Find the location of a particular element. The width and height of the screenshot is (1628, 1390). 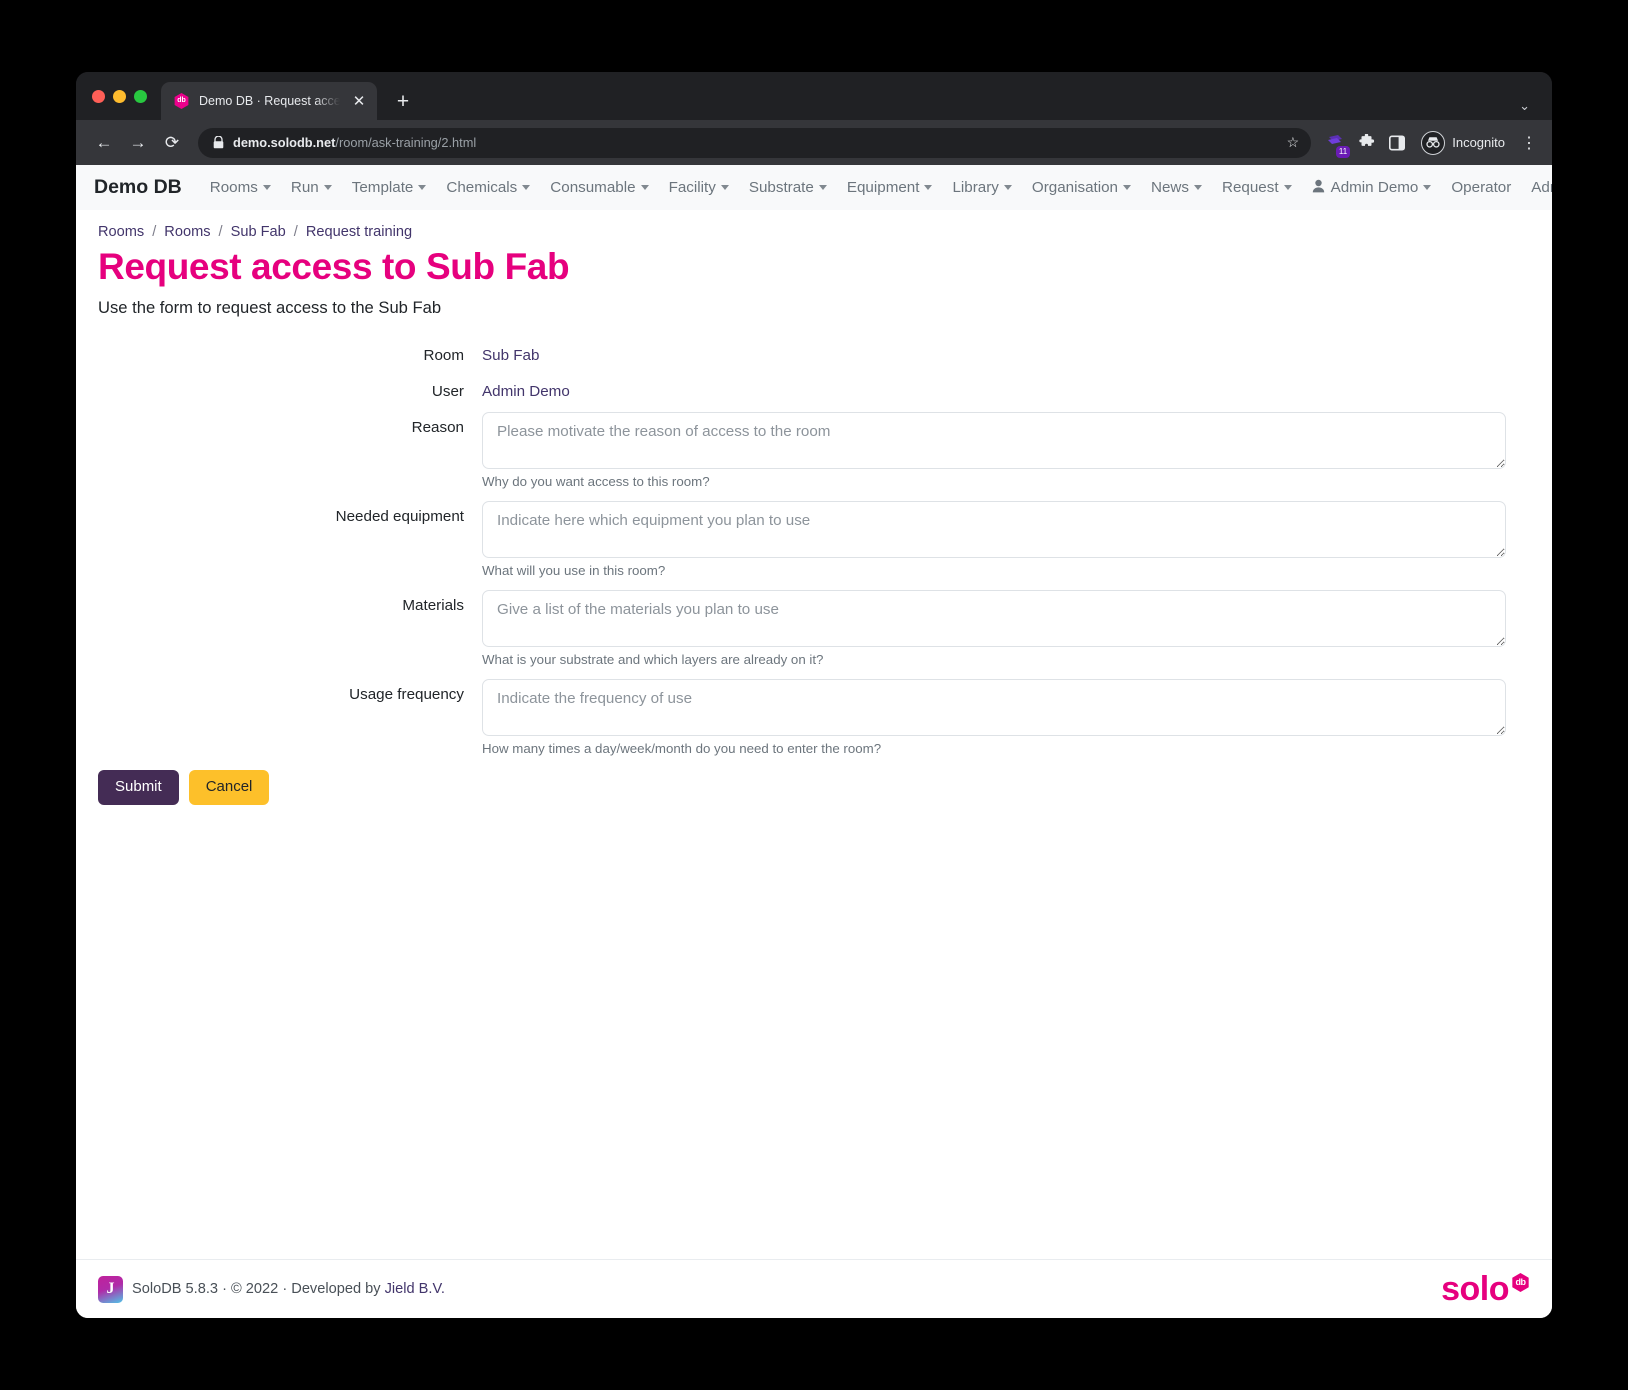

incognito-profile-chip: Incognito is located at coordinates (1466, 143).